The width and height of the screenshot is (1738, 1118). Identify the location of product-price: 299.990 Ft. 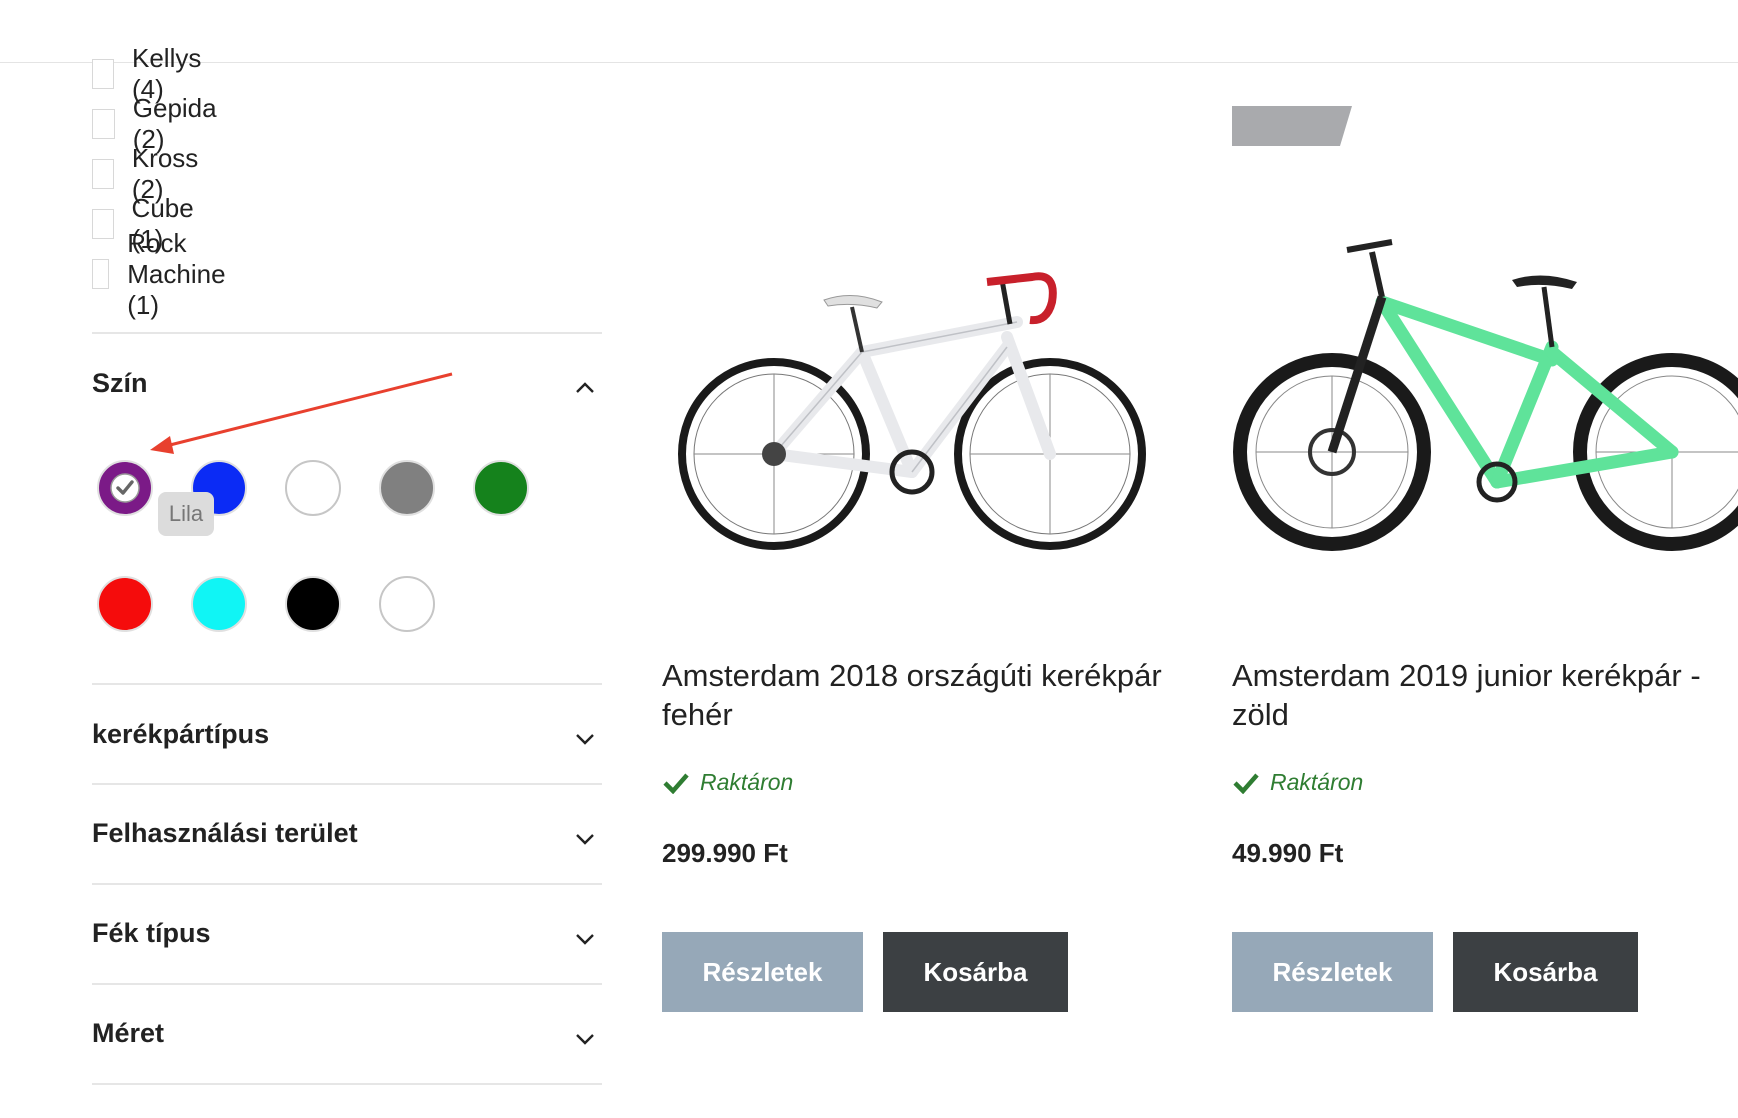
(725, 853).